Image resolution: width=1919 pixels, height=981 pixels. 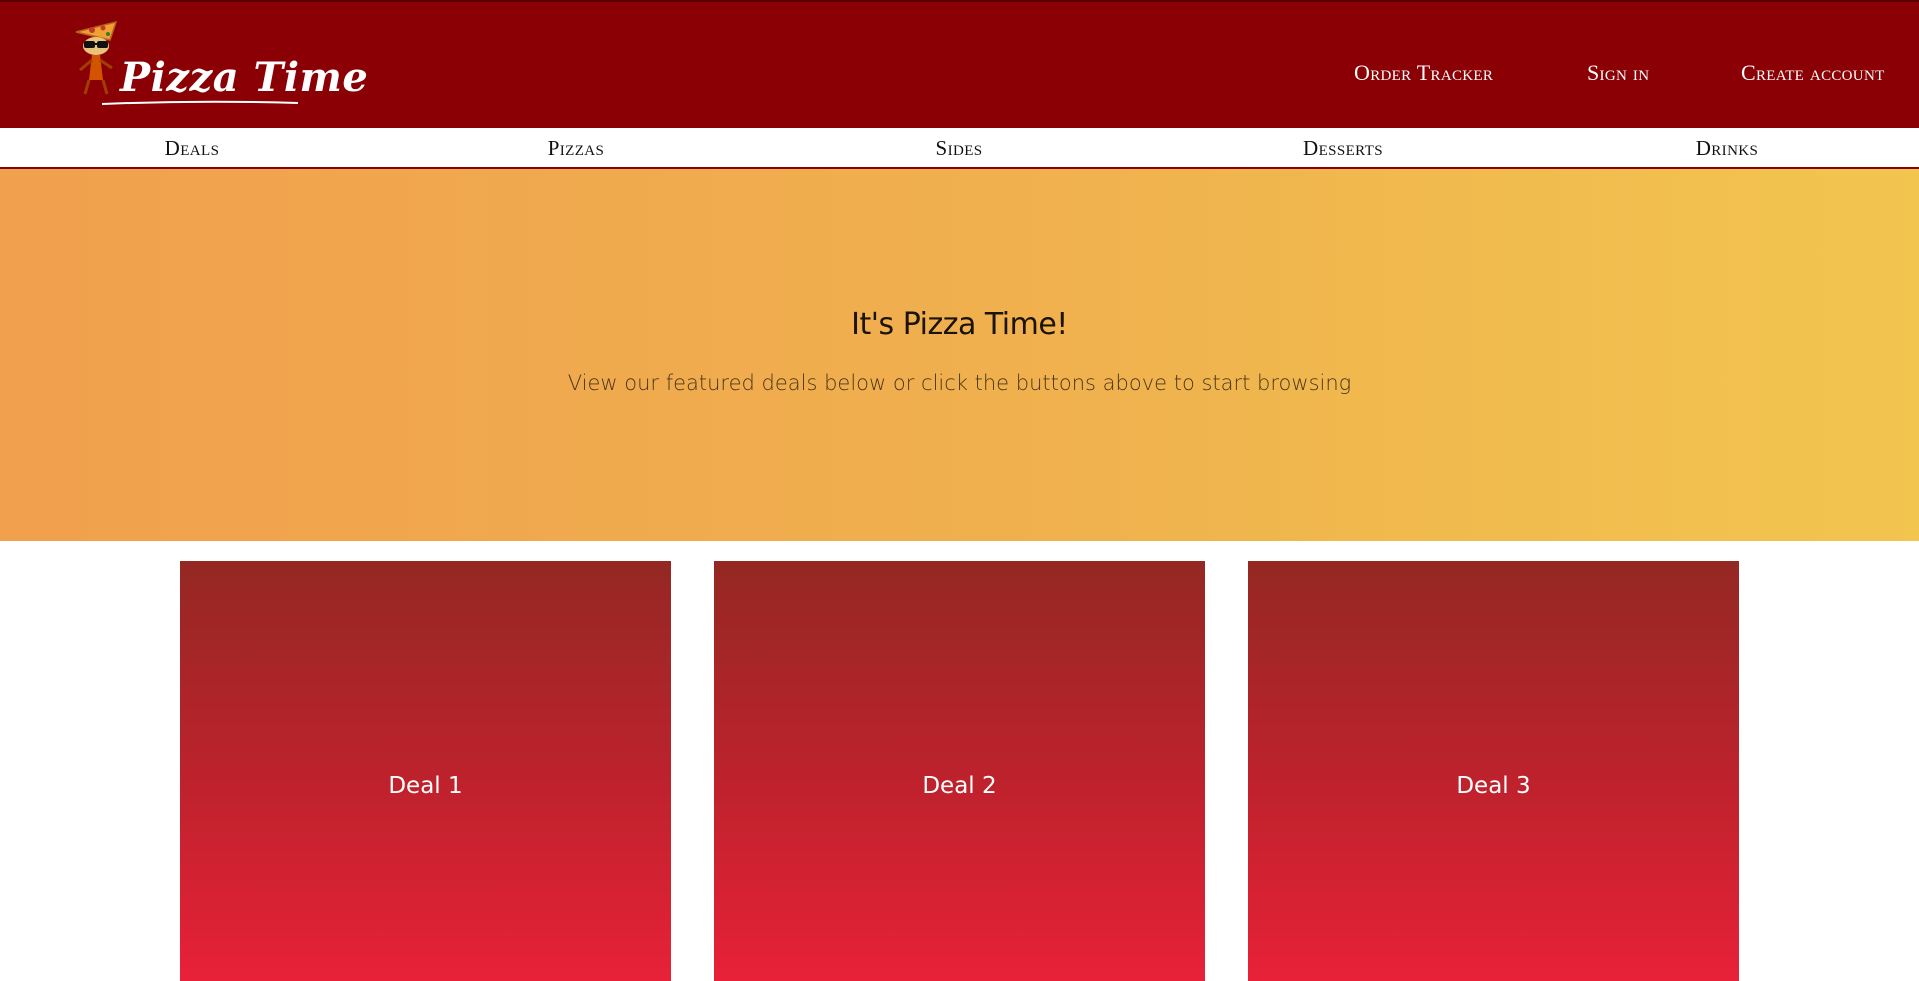 I want to click on sign-in-link: Sign in, so click(x=1618, y=73).